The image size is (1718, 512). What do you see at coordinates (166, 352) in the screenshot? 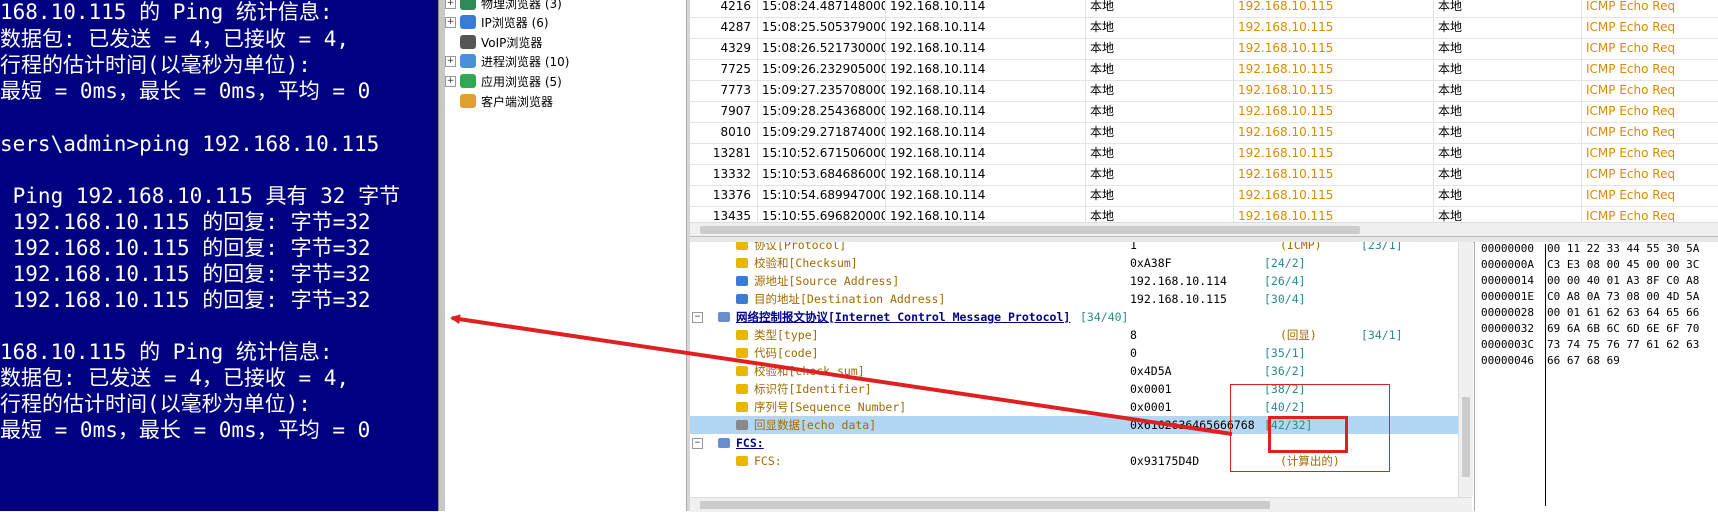
I see `console-line: 168.10.115 的 Ping 统计信息:` at bounding box center [166, 352].